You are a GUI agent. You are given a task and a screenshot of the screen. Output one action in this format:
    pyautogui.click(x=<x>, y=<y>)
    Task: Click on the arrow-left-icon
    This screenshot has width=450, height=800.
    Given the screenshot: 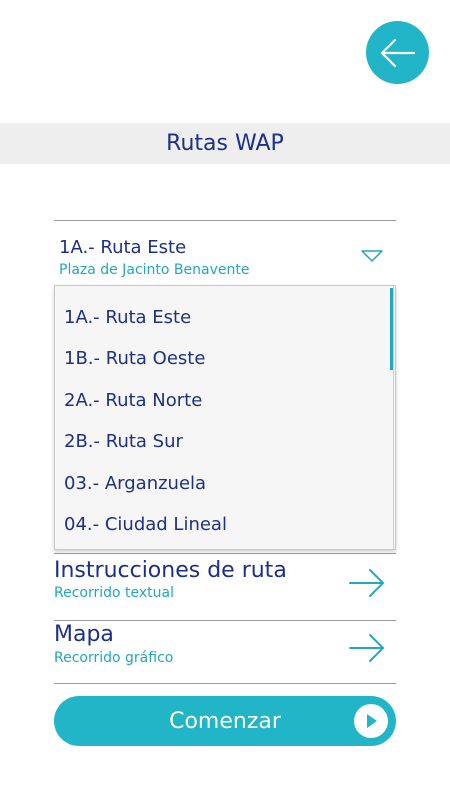 What is the action you would take?
    pyautogui.click(x=397, y=52)
    